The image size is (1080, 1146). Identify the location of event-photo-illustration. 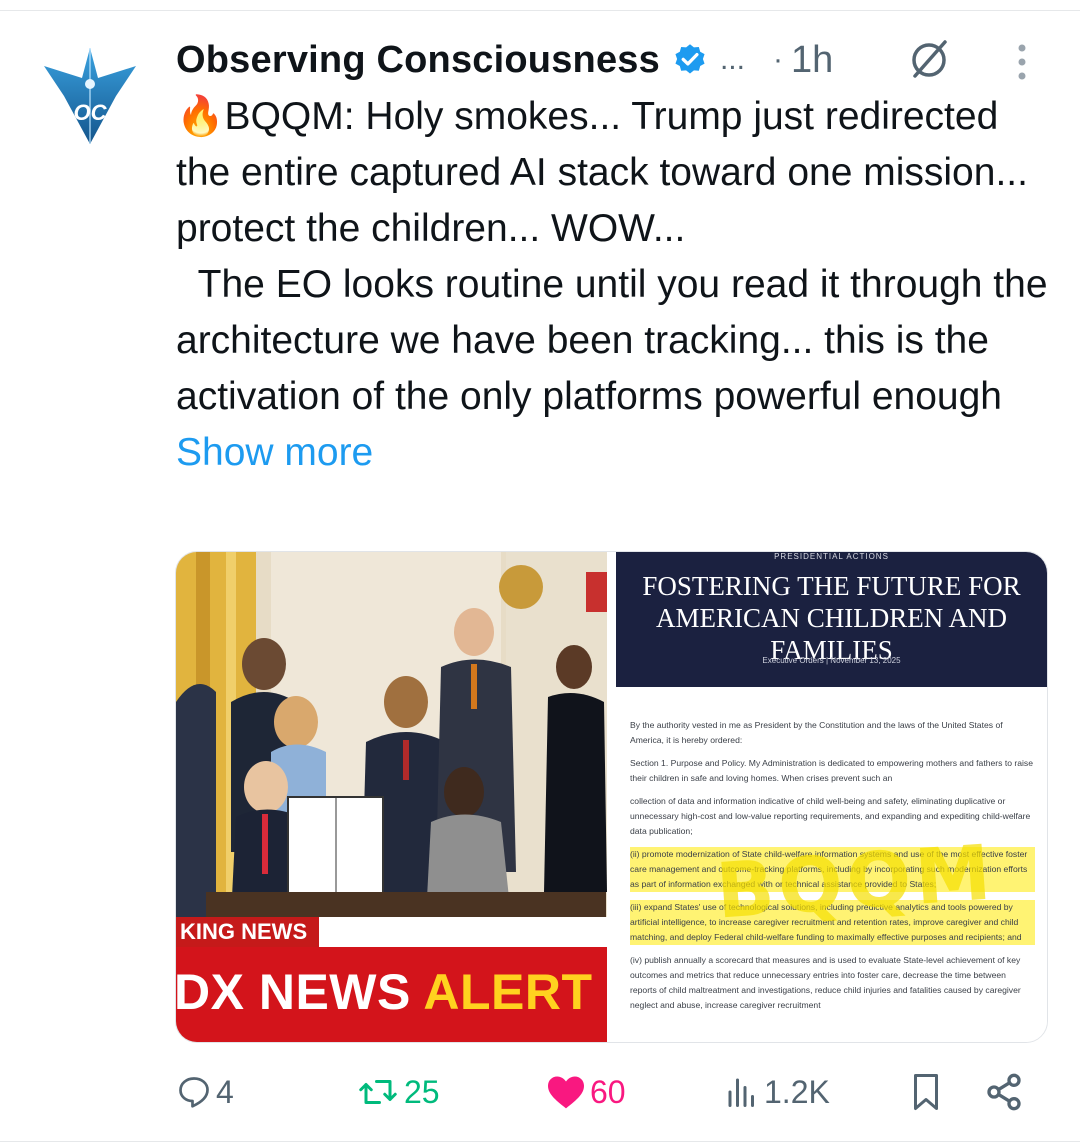
(391, 734).